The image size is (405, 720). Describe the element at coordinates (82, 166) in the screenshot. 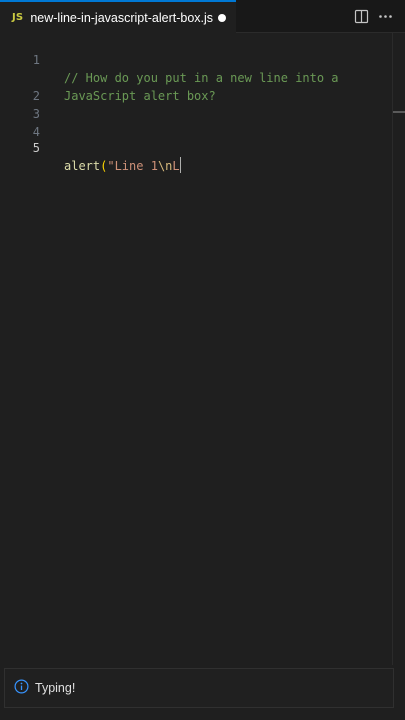

I see `function-name: alert` at that location.